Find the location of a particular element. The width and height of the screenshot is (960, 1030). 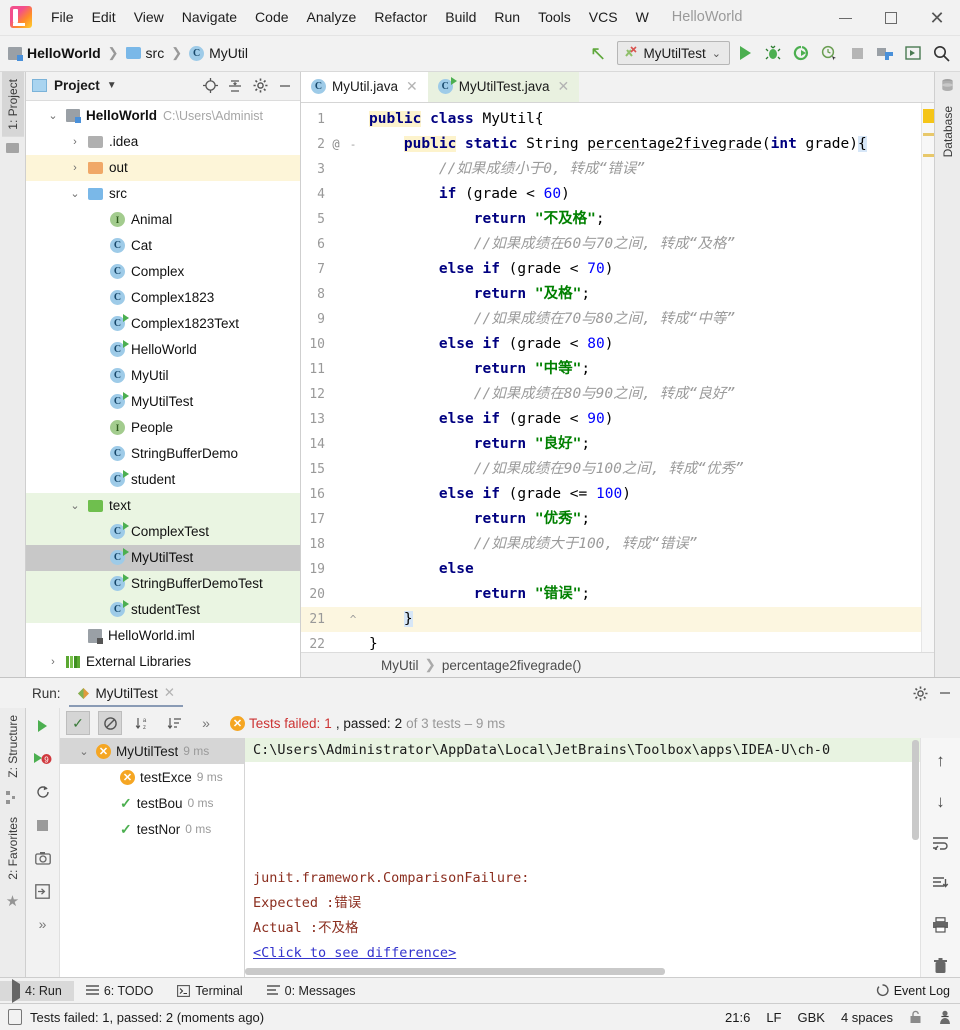

structure-icon is located at coordinates (12, 797).